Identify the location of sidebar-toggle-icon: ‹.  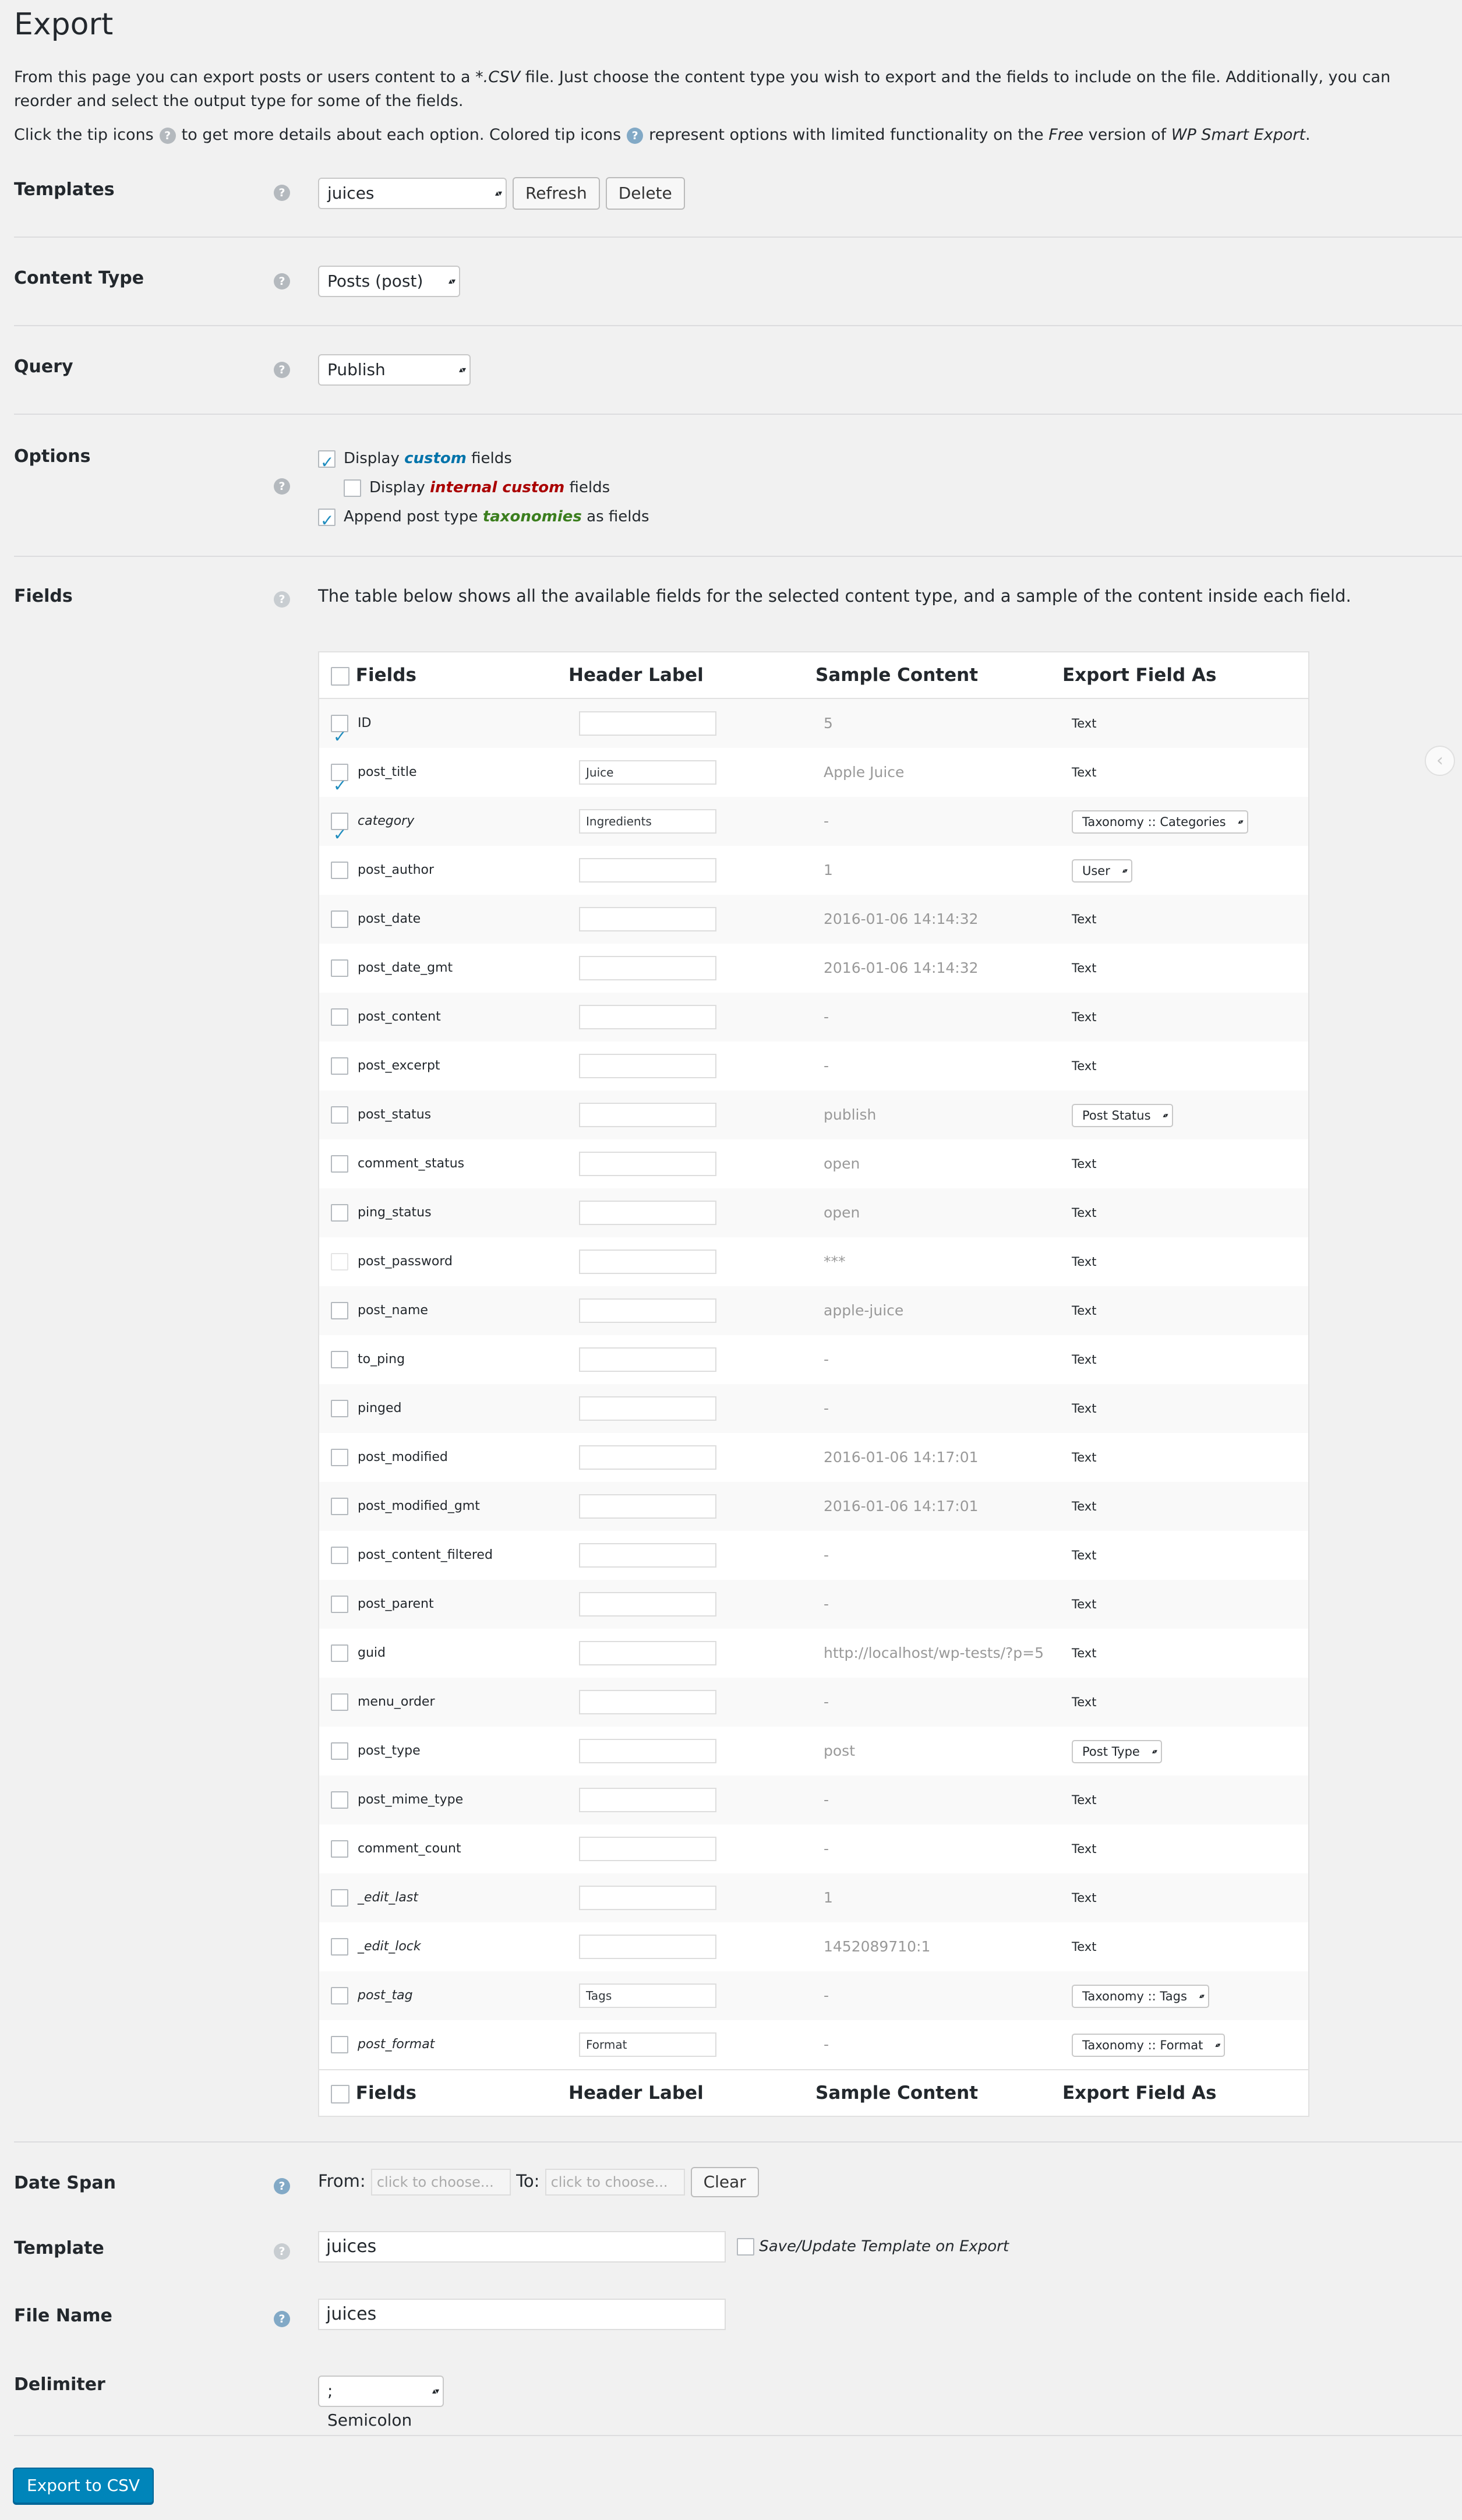
(1440, 761).